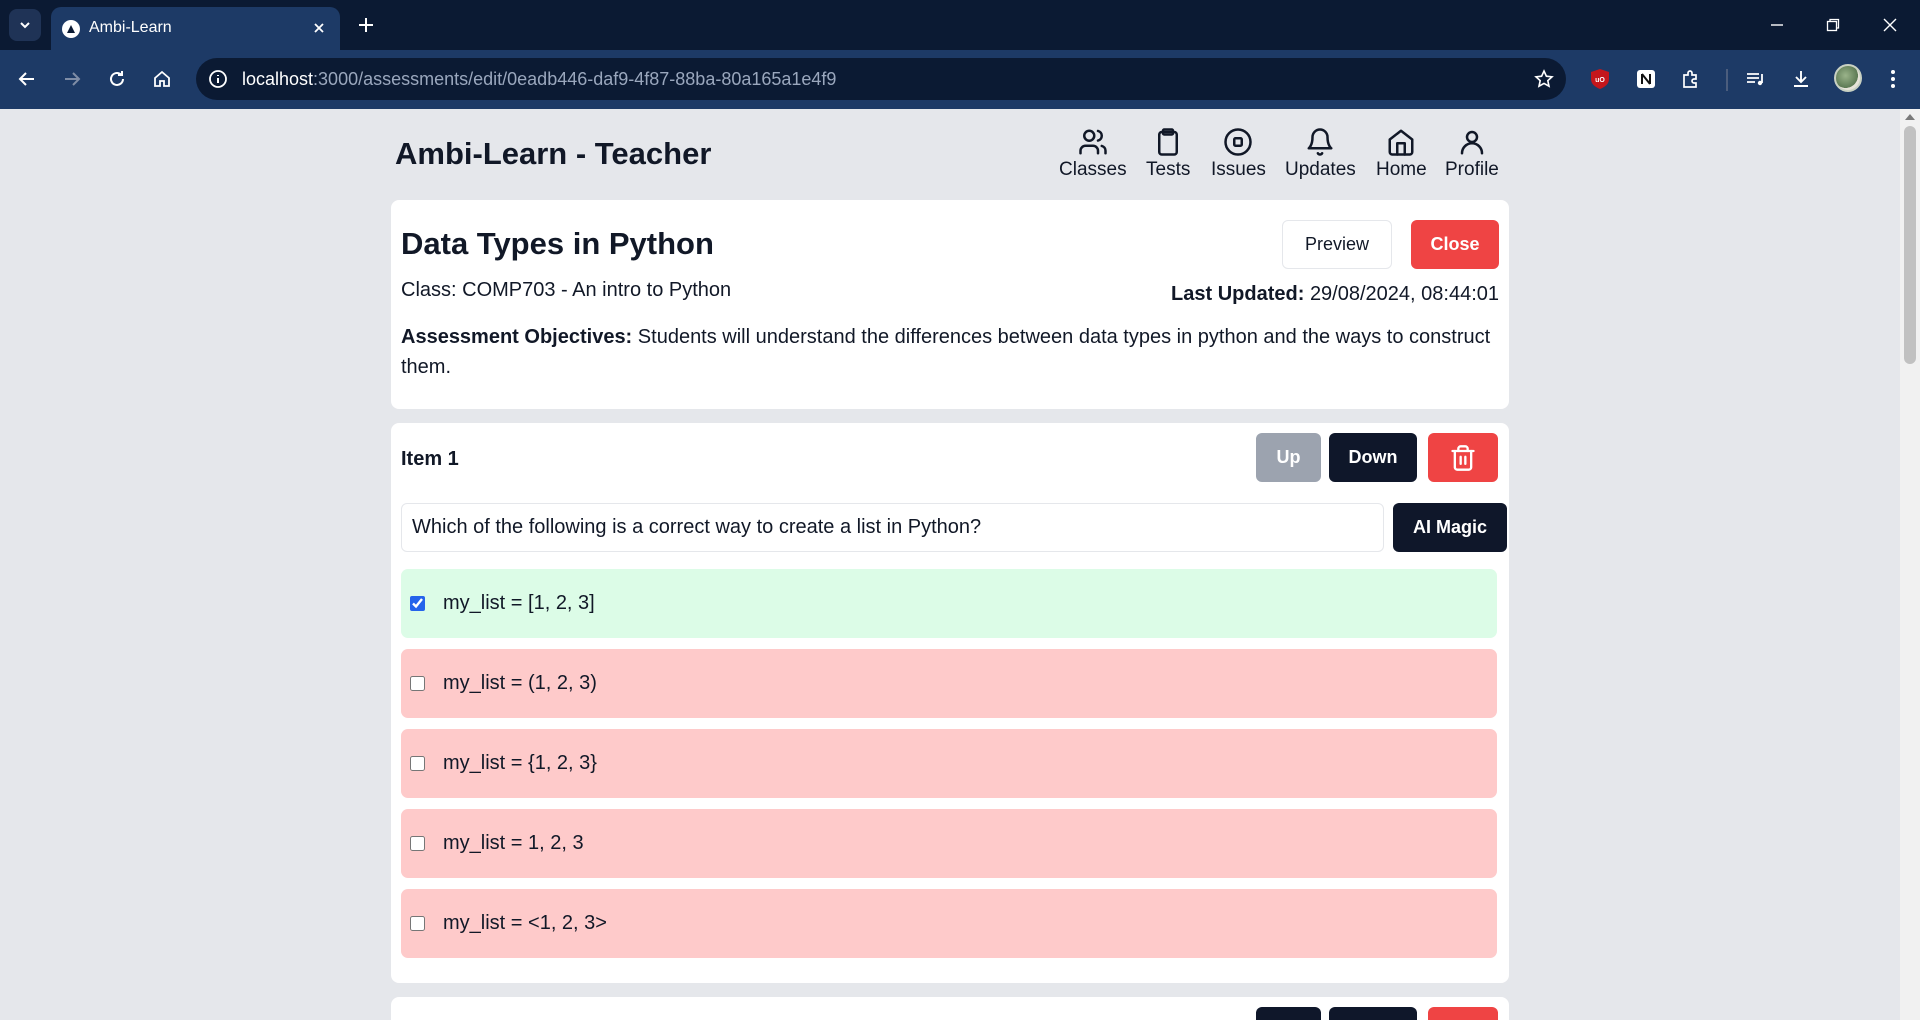  I want to click on back-arrow-icon, so click(27, 79).